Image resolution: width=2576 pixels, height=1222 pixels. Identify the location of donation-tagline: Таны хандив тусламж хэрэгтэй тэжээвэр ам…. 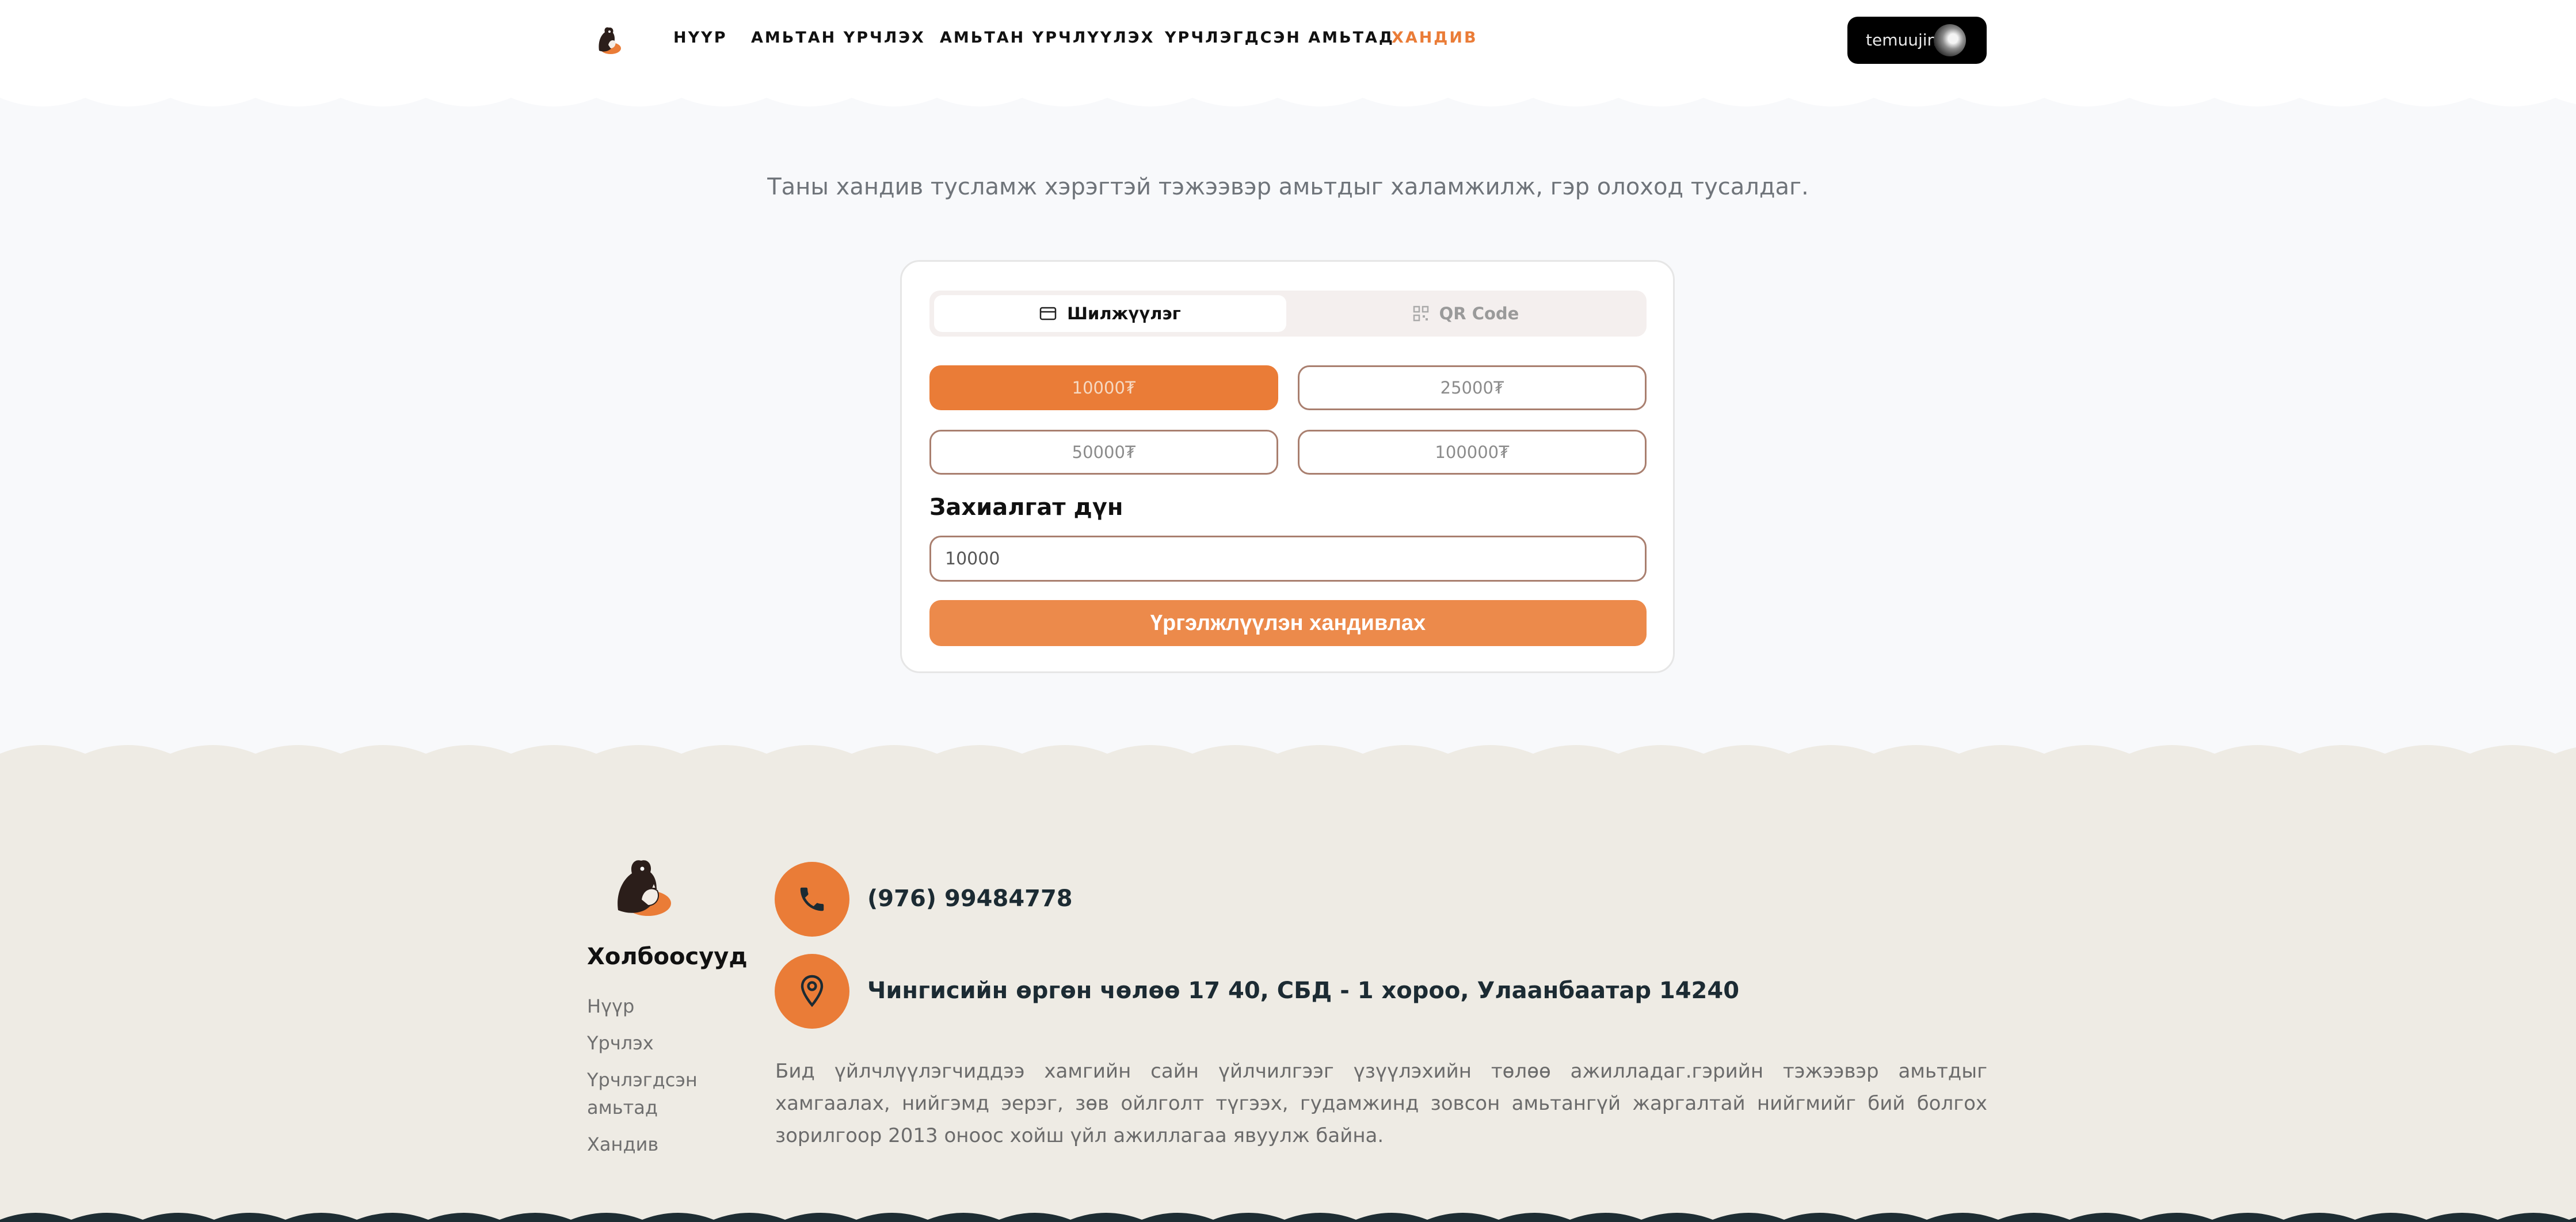
(1288, 187).